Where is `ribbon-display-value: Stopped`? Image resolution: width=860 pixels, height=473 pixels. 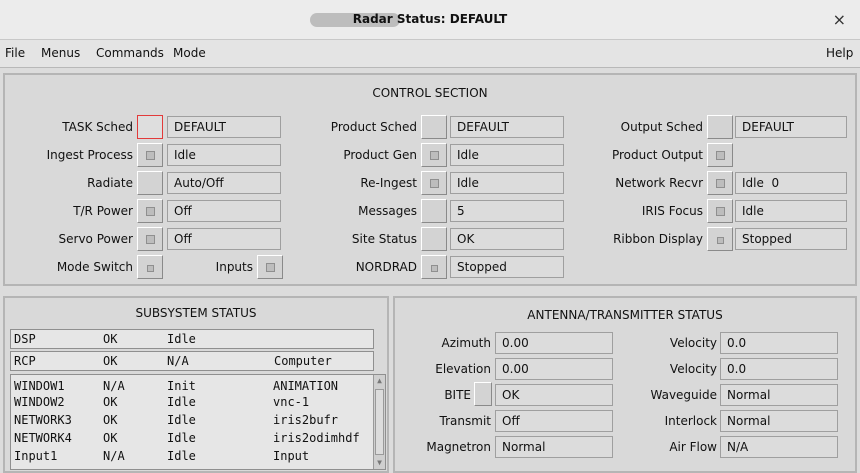
ribbon-display-value: Stopped is located at coordinates (791, 239).